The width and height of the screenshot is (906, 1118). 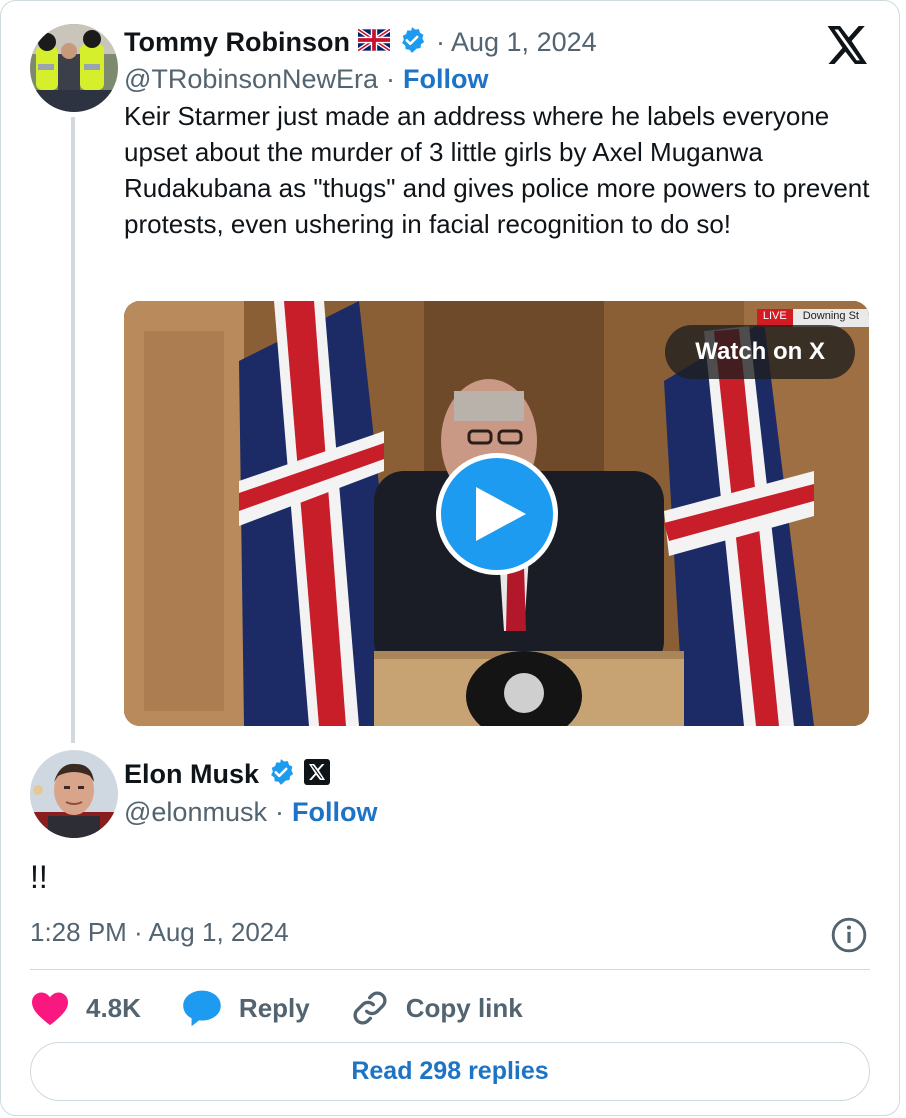 What do you see at coordinates (191, 774) in the screenshot?
I see `author-name: Elon Musk` at bounding box center [191, 774].